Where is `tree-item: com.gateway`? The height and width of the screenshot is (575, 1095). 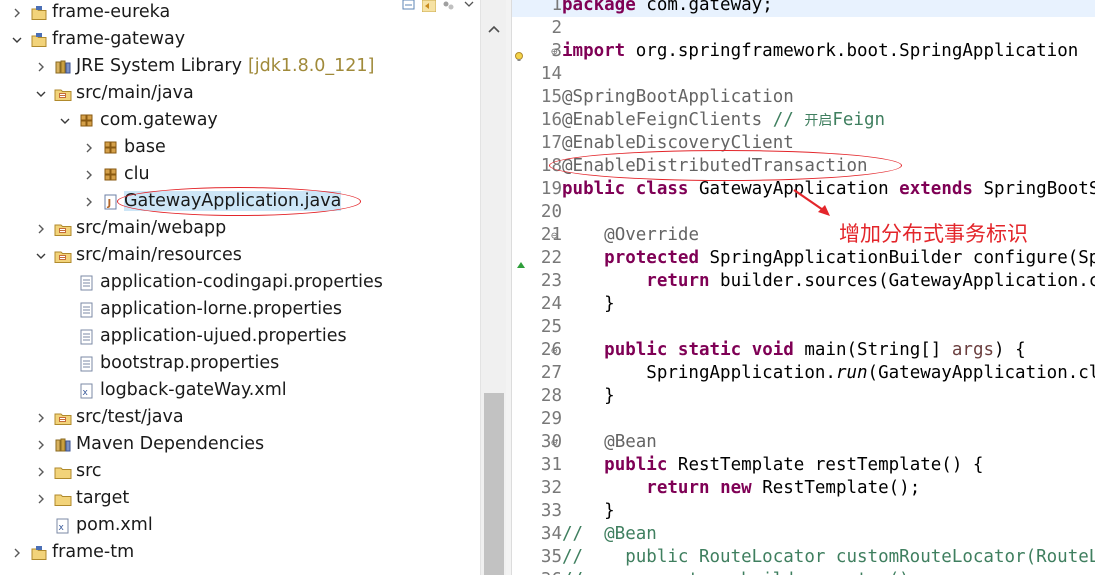
tree-item: com.gateway is located at coordinates (240, 121).